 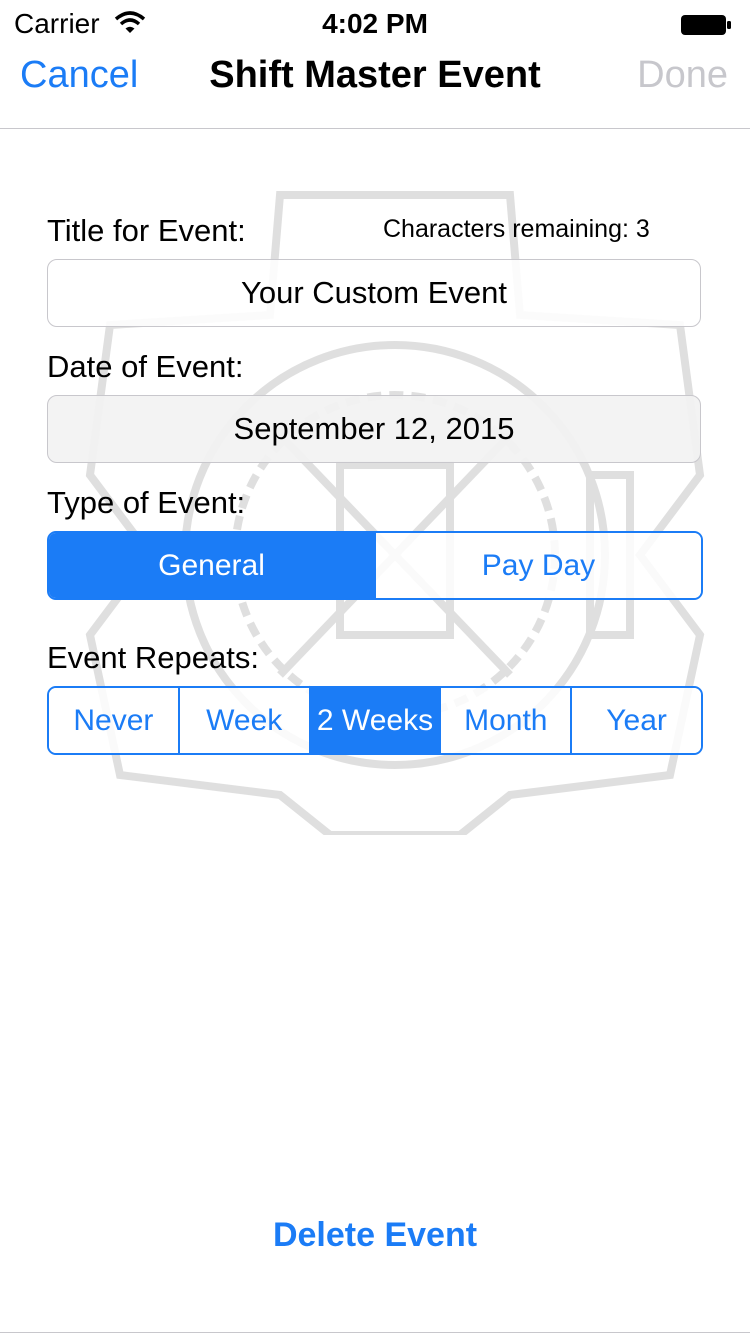 I want to click on repeat-option-month: Month, so click(x=505, y=720).